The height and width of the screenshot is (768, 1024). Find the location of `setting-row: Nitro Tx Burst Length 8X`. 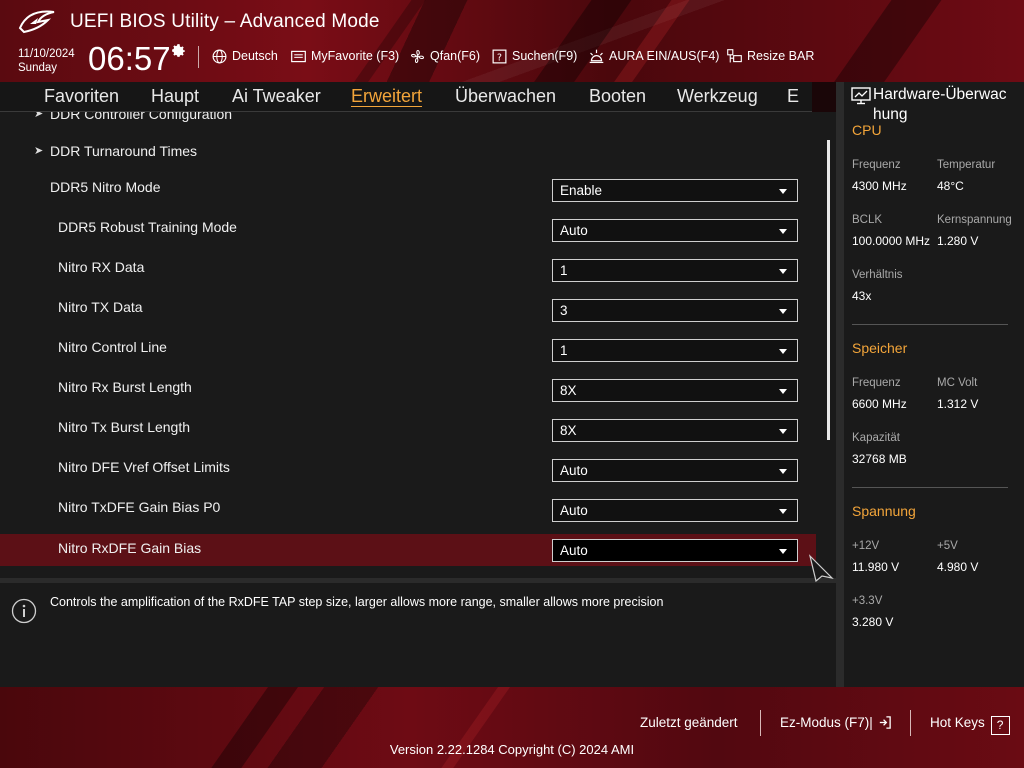

setting-row: Nitro Tx Burst Length 8X is located at coordinates (408, 429).